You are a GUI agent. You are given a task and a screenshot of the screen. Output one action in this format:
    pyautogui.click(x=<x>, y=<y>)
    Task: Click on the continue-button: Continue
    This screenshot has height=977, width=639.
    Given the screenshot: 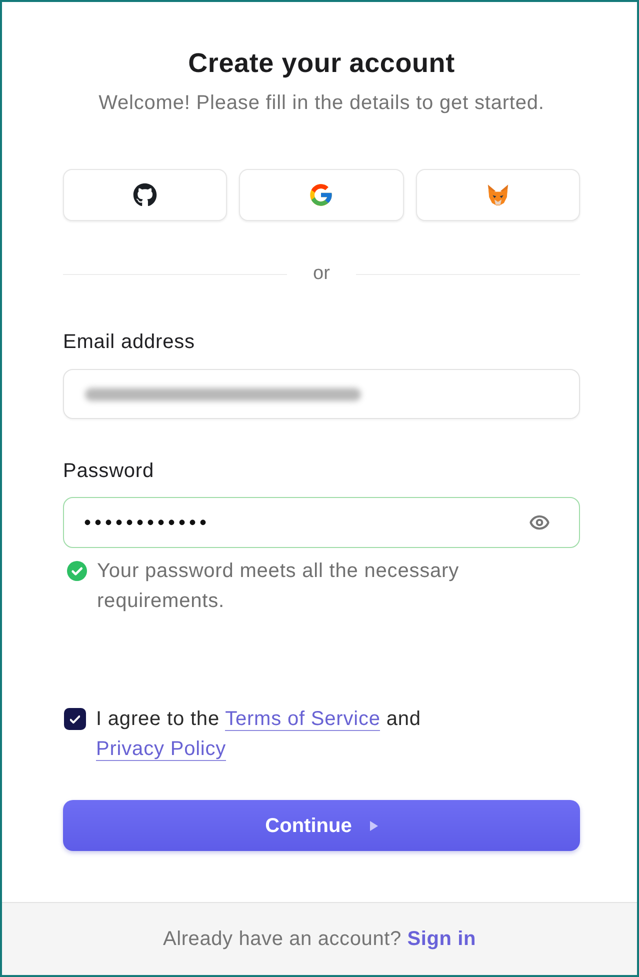 What is the action you would take?
    pyautogui.click(x=321, y=825)
    